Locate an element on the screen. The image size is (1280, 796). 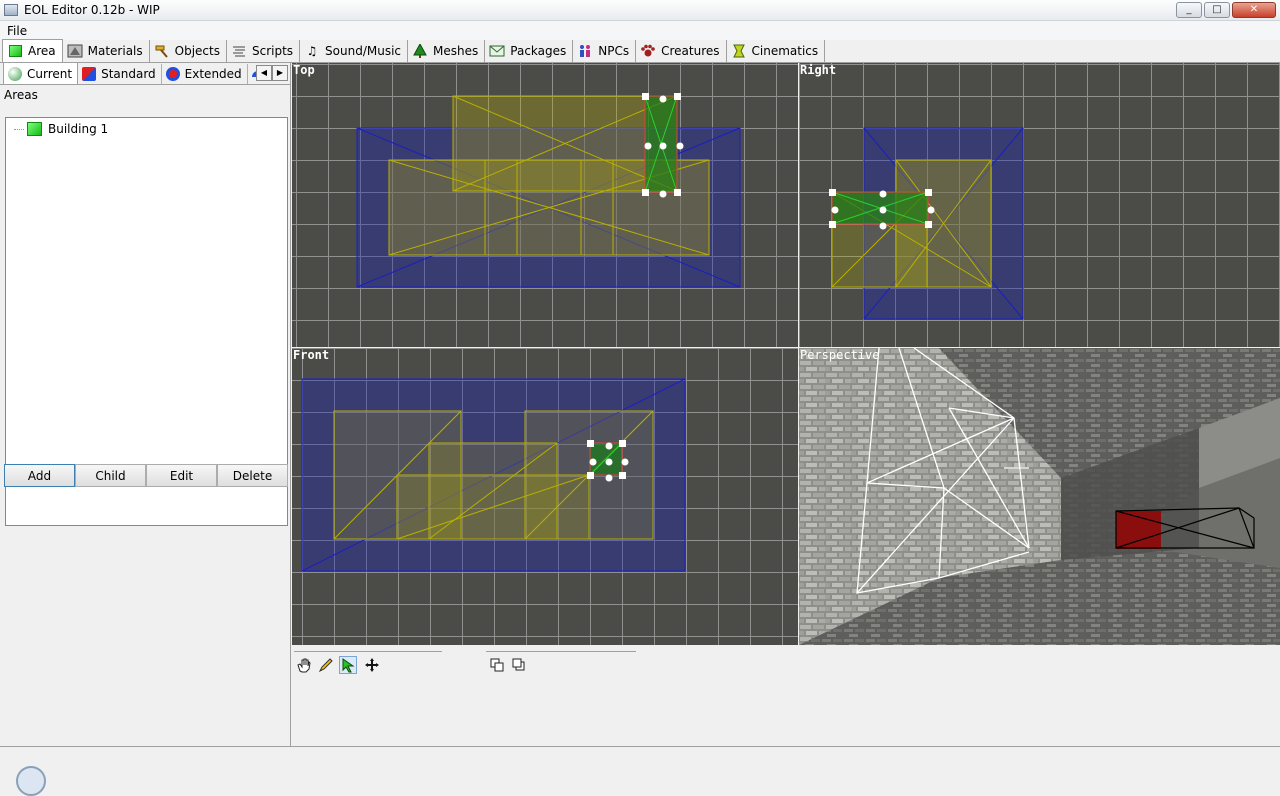
tab-objects: Objects is located at coordinates (188, 51).